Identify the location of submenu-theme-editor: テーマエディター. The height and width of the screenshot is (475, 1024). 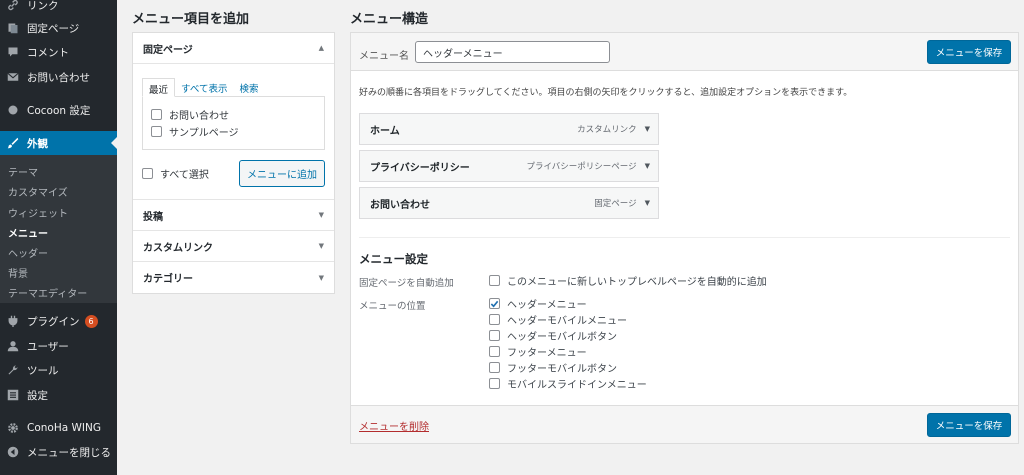
(47, 292).